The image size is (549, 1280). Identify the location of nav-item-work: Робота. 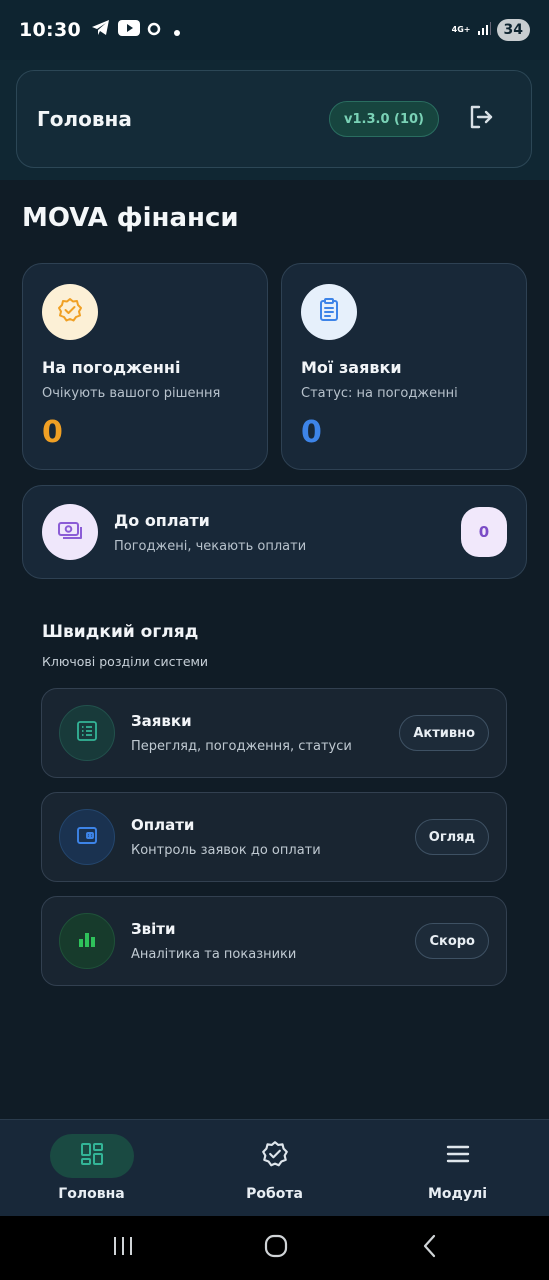
(274, 1168).